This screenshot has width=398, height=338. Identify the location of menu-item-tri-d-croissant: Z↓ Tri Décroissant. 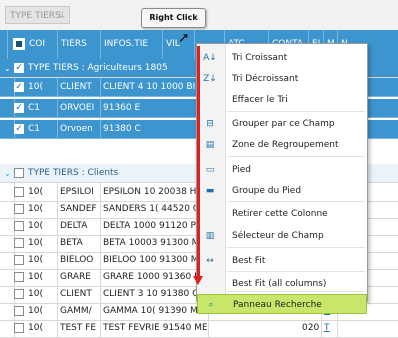
(282, 79).